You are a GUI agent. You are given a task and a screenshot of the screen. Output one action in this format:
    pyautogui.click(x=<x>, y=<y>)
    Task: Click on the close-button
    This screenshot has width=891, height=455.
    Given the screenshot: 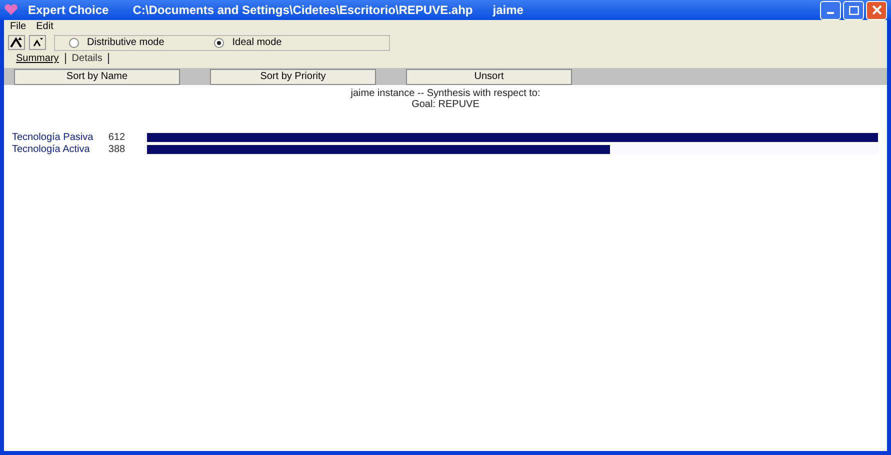 What is the action you would take?
    pyautogui.click(x=876, y=10)
    